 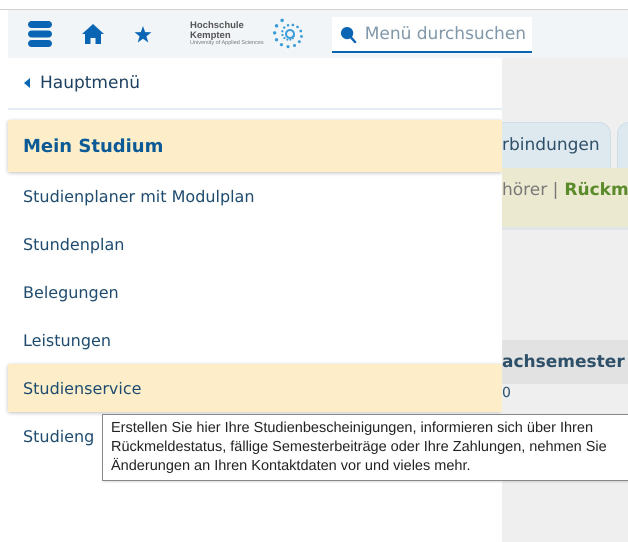 I want to click on search-input: Menü durchsuchen, so click(x=449, y=34).